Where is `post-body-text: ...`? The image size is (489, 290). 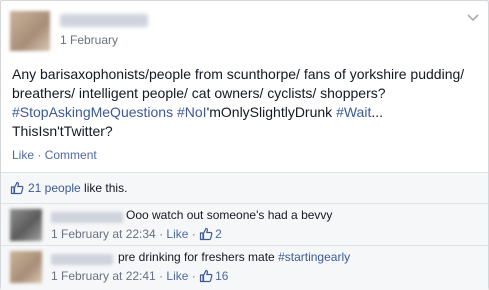 post-body-text: ... is located at coordinates (377, 112).